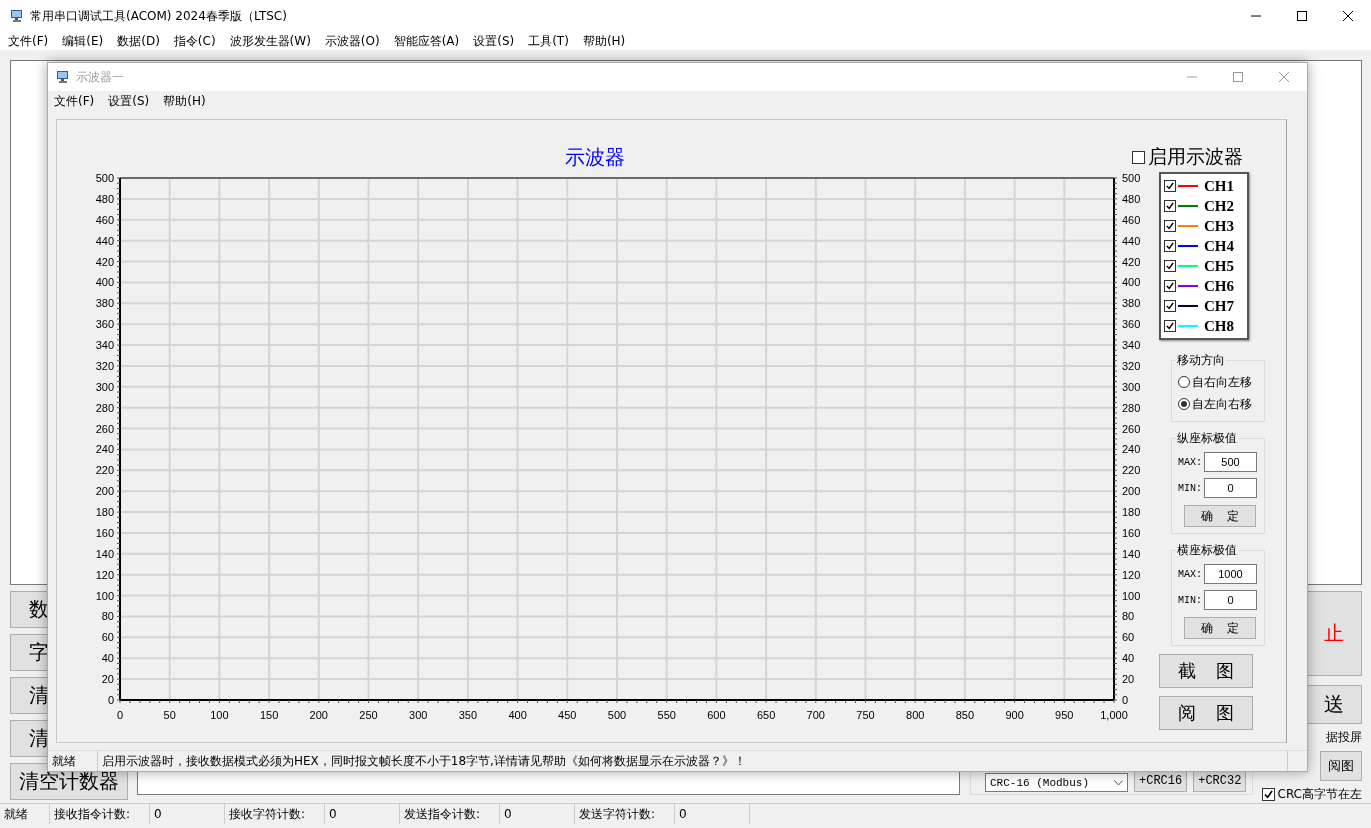 This screenshot has width=1371, height=828. I want to click on axis-label: 40, so click(107, 658).